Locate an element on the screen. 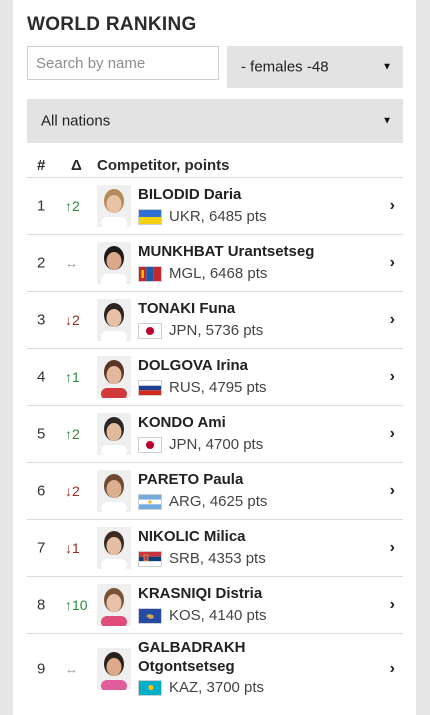 This screenshot has width=430, height=715. athlete-name: TONAKI Funa is located at coordinates (187, 308).